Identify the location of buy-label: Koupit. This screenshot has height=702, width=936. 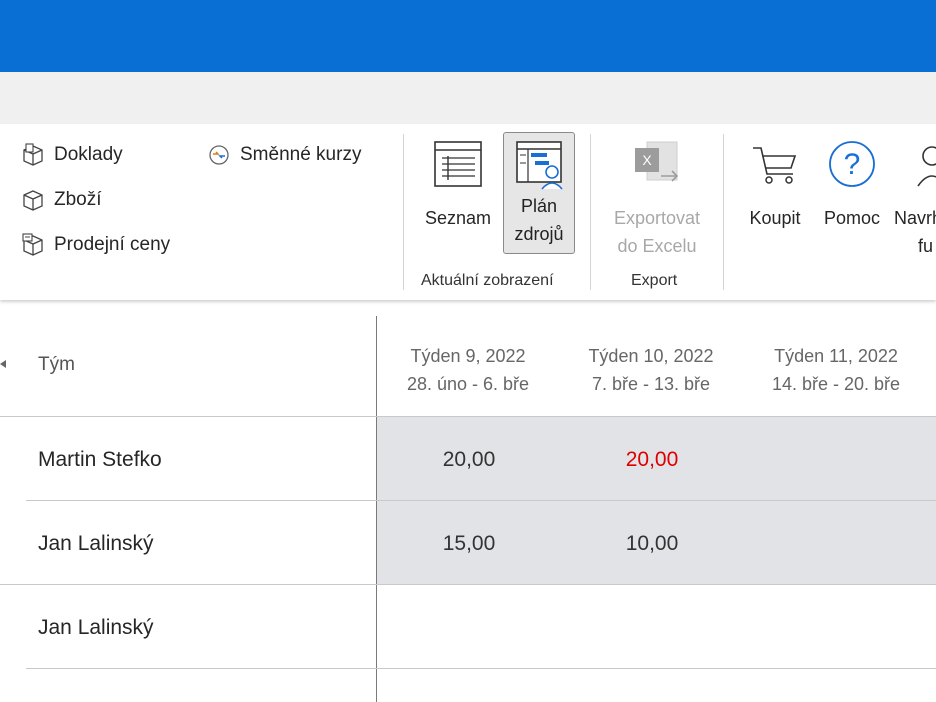
(775, 218).